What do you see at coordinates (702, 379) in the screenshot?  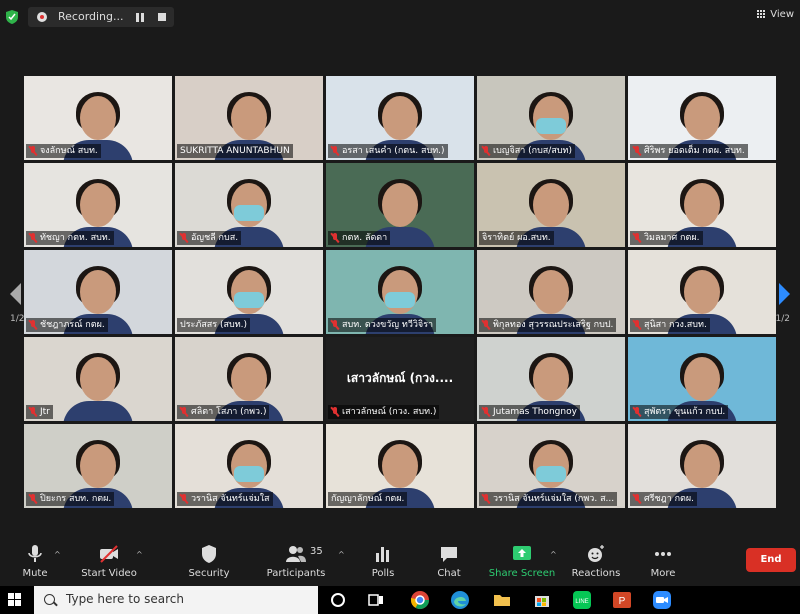 I see `participant-tile: สุพัตรา ขุนแก้ว กบป.` at bounding box center [702, 379].